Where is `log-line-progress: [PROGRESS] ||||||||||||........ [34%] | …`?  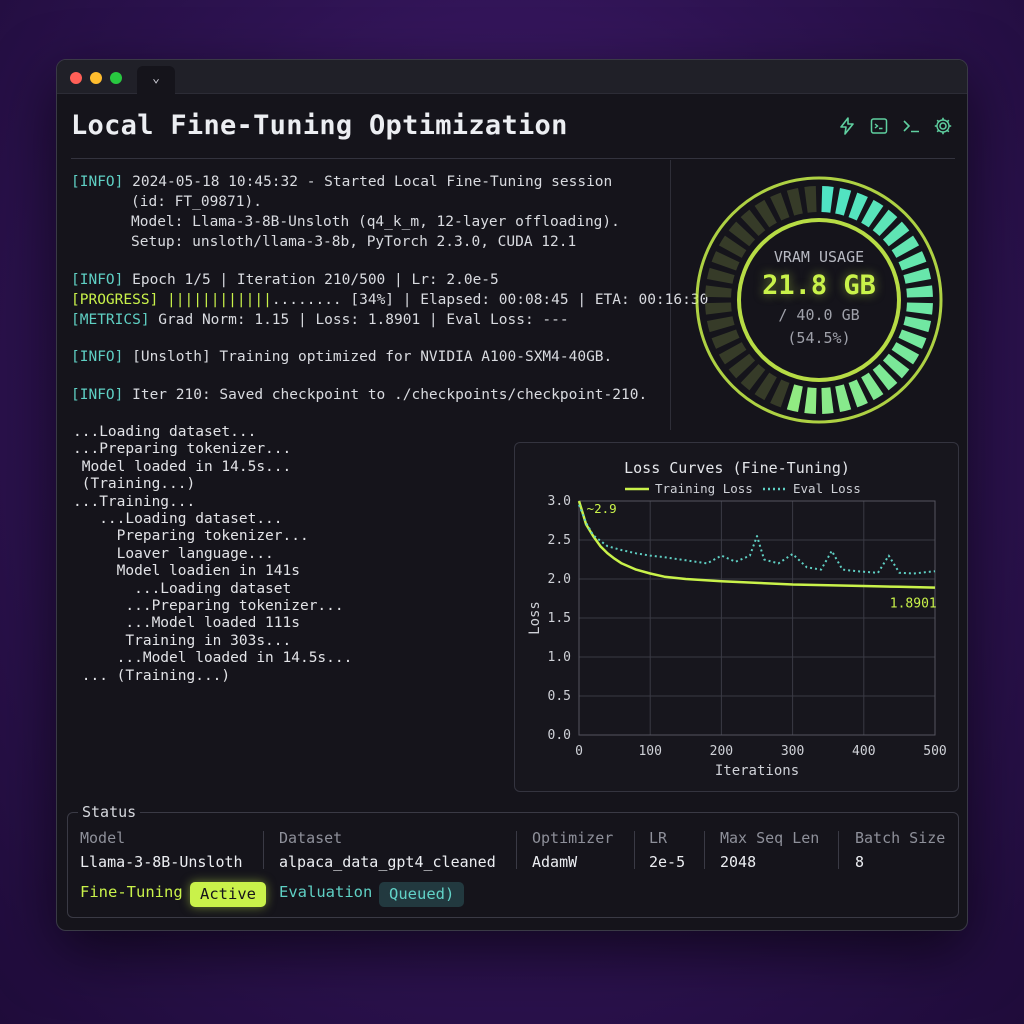 log-line-progress: [PROGRESS] ||||||||||||........ [34%] | … is located at coordinates (390, 300).